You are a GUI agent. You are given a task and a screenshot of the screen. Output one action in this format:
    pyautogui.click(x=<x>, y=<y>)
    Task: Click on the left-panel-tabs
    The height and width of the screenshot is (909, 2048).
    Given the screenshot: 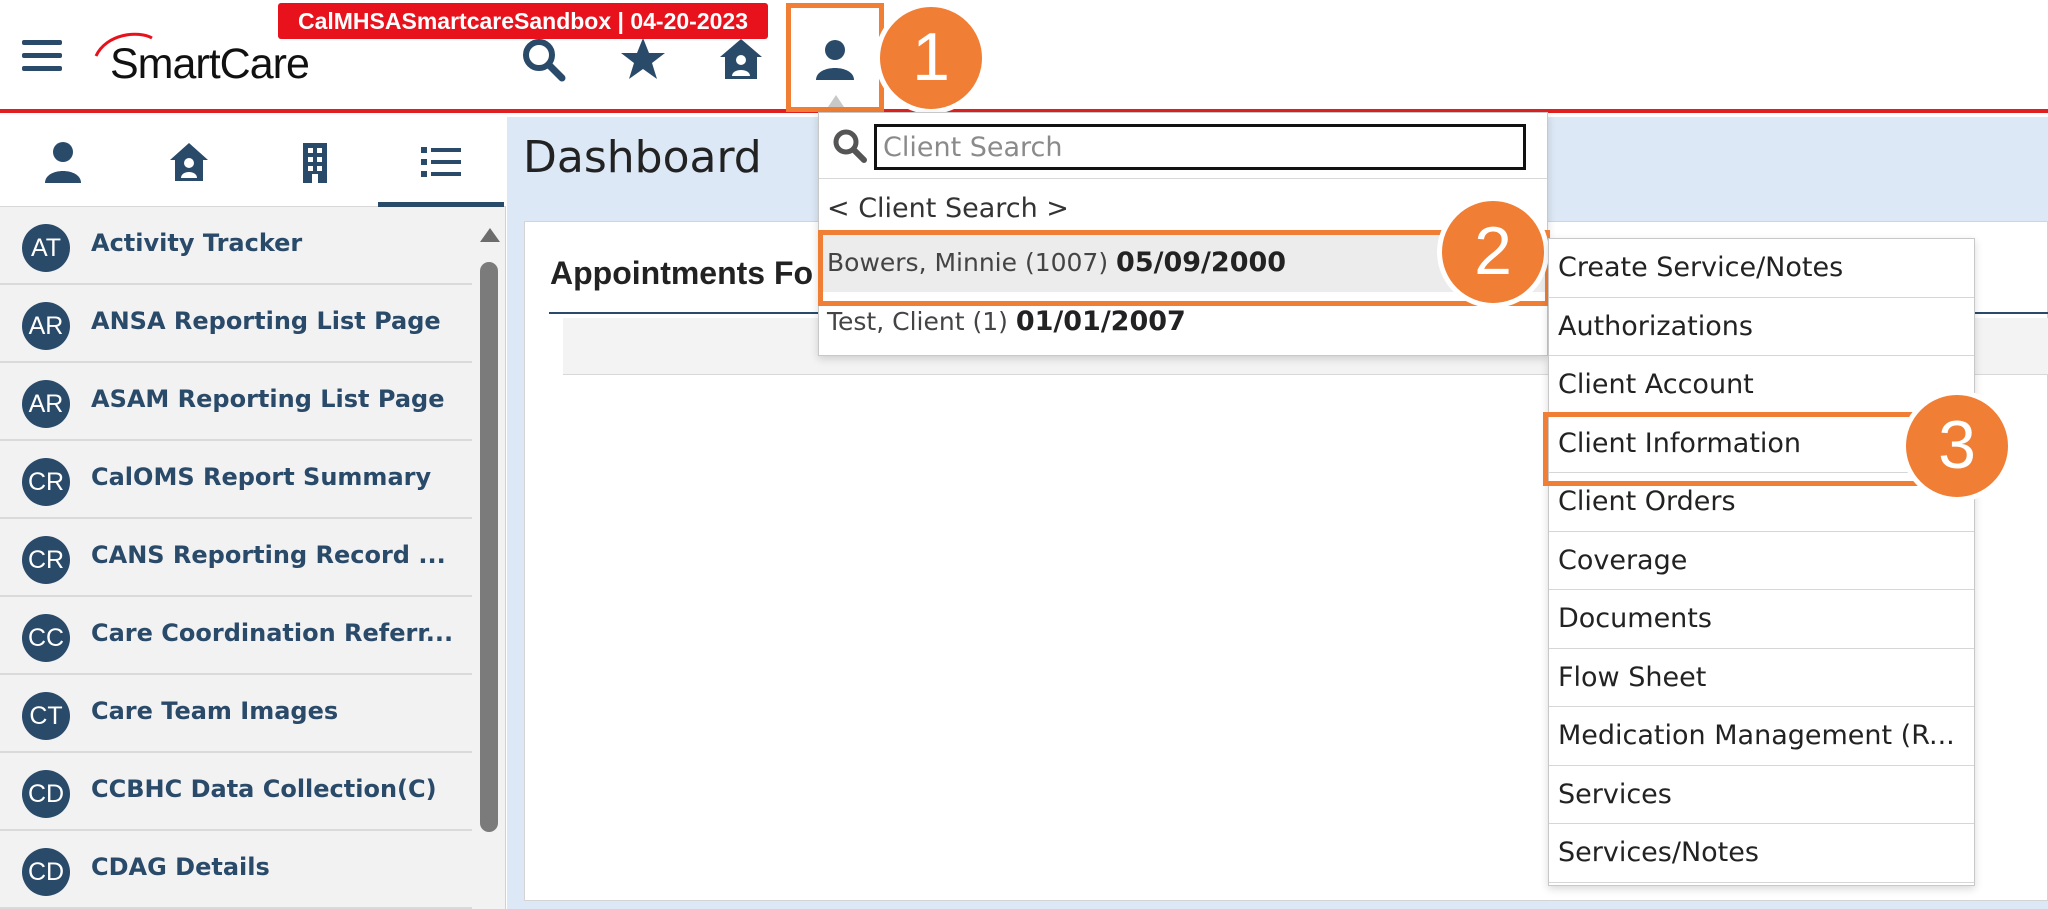 What is the action you would take?
    pyautogui.click(x=253, y=162)
    